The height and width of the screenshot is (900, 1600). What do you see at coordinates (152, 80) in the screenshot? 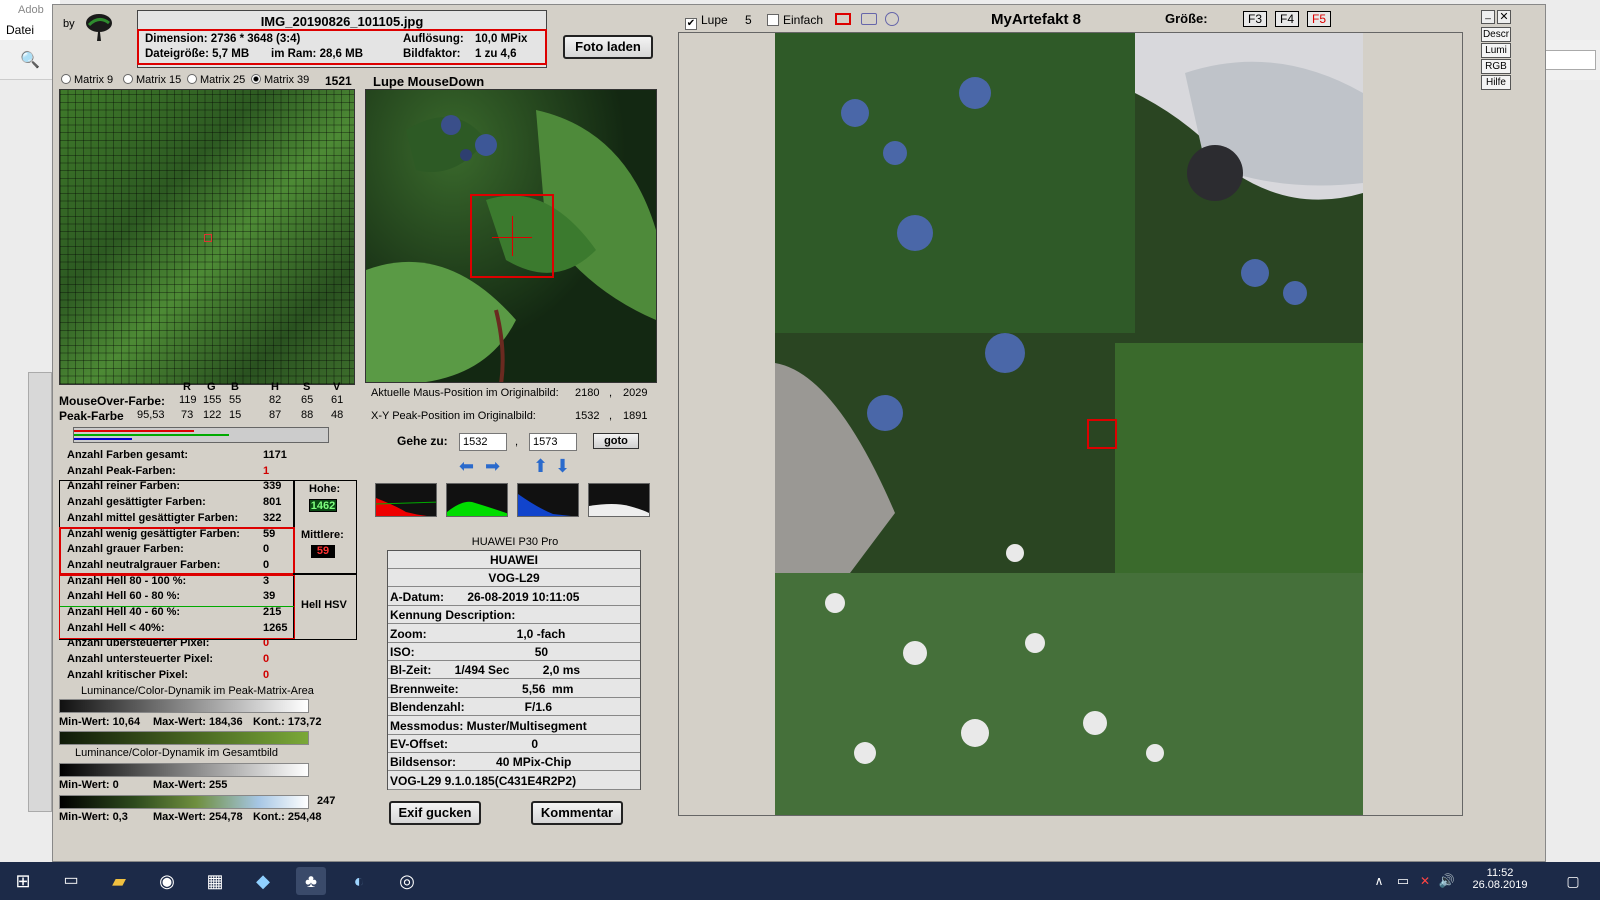
I see `matrix15-radio: Matrix 15` at bounding box center [152, 80].